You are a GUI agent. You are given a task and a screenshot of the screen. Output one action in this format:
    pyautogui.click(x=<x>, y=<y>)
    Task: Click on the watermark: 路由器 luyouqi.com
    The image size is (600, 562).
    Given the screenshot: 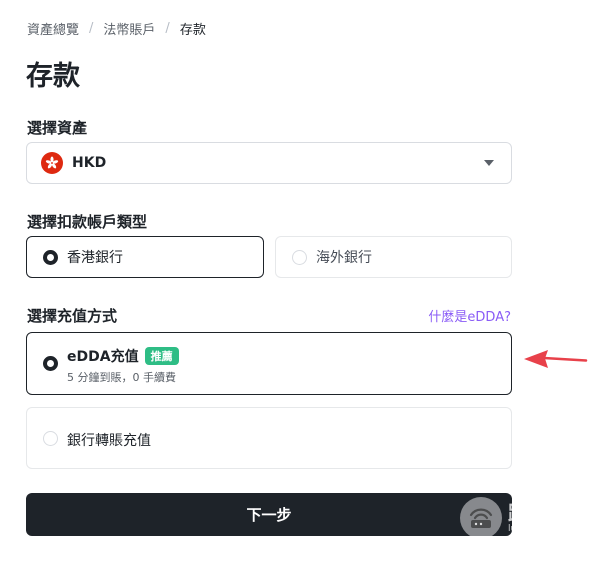 What is the action you would take?
    pyautogui.click(x=515, y=518)
    